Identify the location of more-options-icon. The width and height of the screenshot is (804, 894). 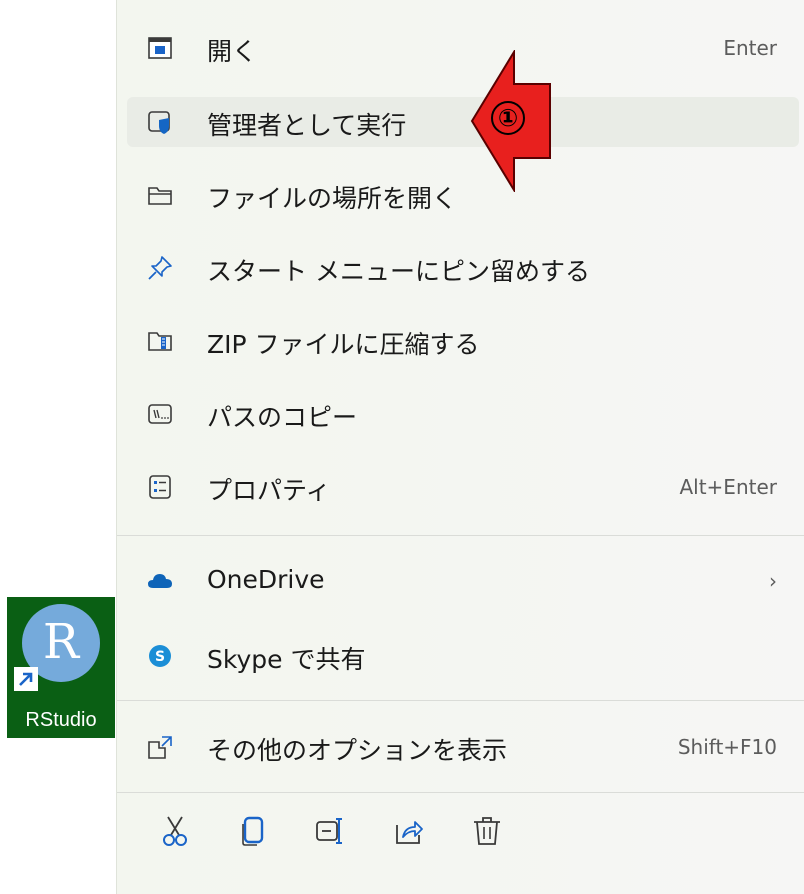
(160, 747).